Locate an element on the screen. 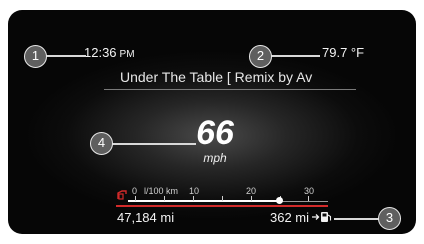 The height and width of the screenshot is (244, 424). economy-scale-fill is located at coordinates (204, 201).